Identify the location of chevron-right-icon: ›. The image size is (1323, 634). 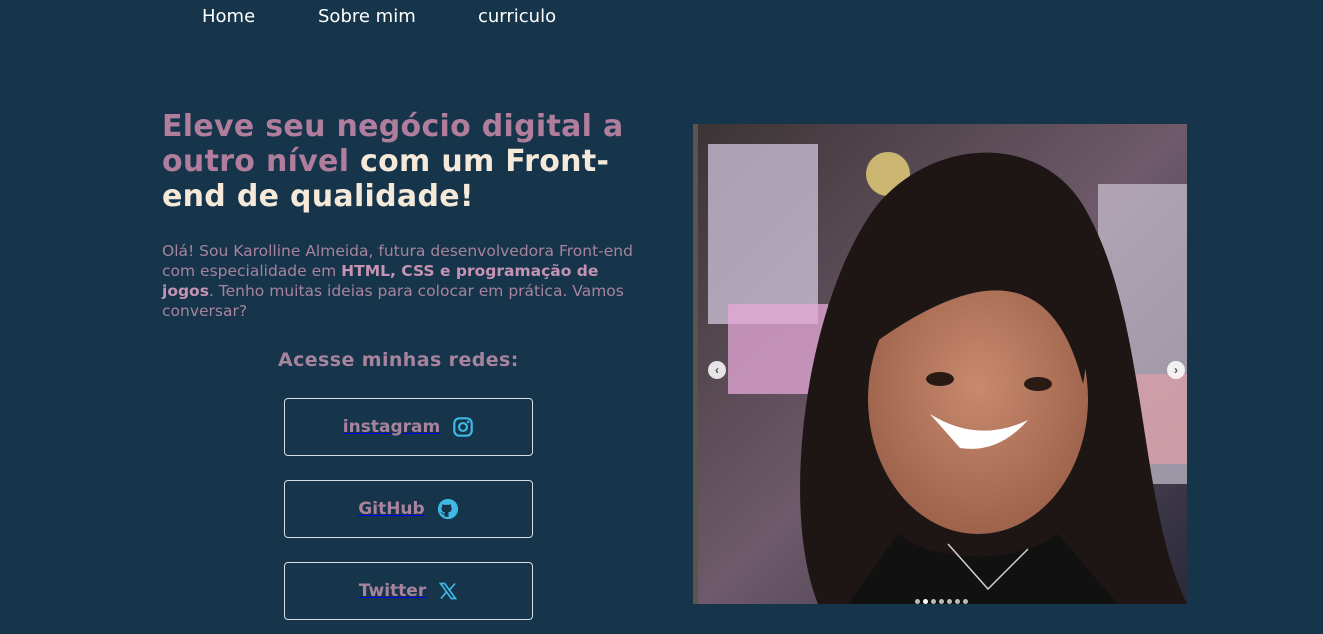
(1176, 370).